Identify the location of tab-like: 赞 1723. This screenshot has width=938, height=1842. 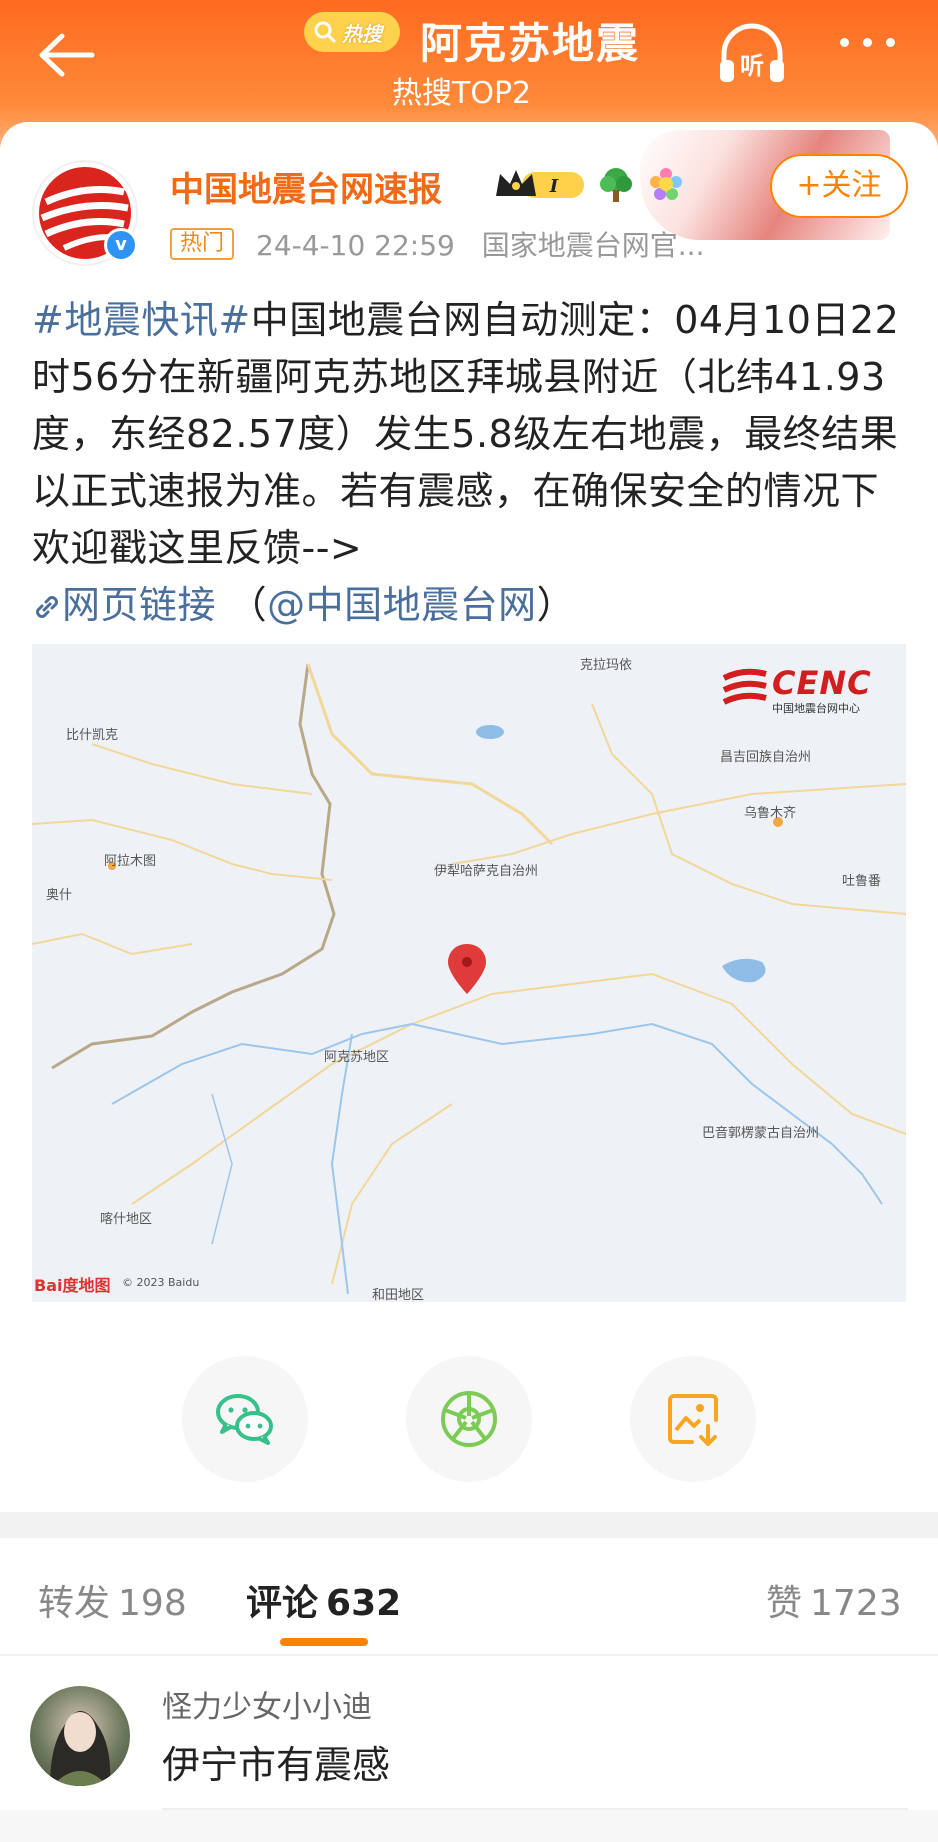
(834, 1600).